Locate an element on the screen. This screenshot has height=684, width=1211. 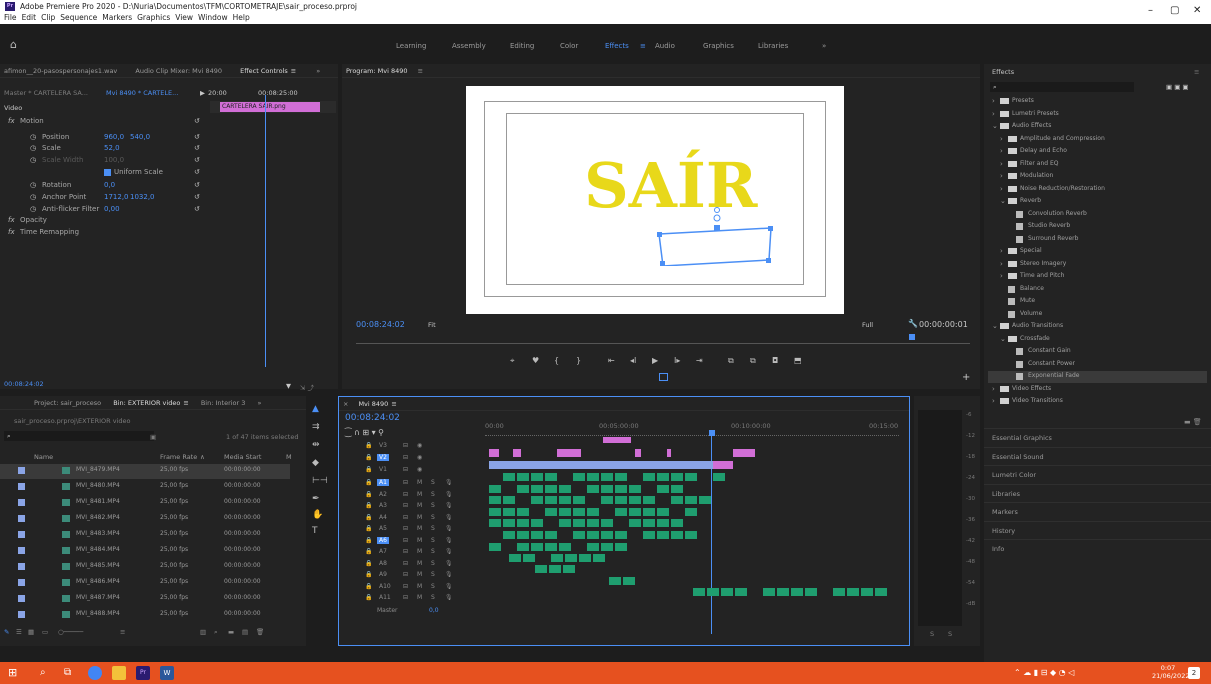
workspace-color: Color is located at coordinates (569, 46).